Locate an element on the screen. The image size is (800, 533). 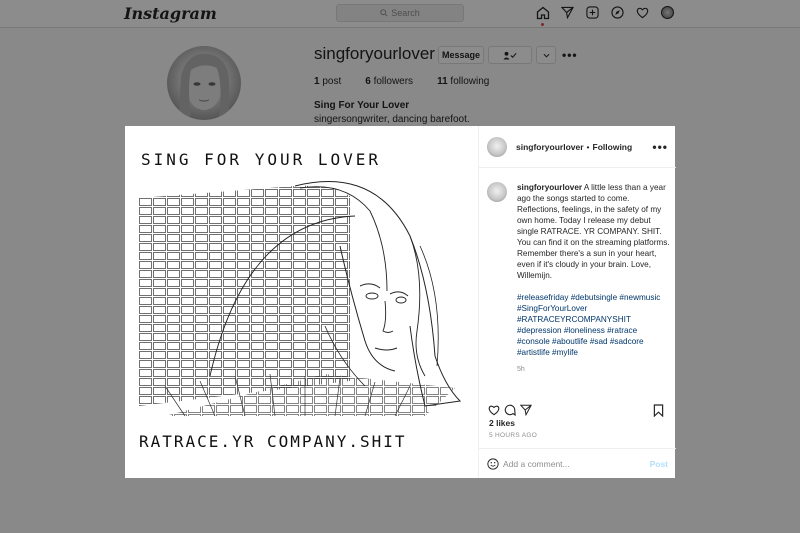
likes-count: 2 likes is located at coordinates (502, 423).